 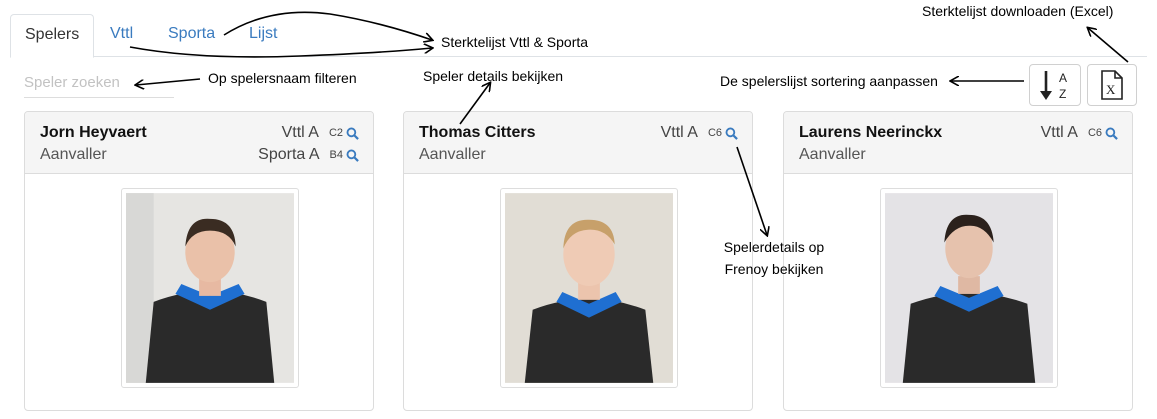 I want to click on player-card-header: Thomas Citters Aanvaller Vttl A C6, so click(x=578, y=143).